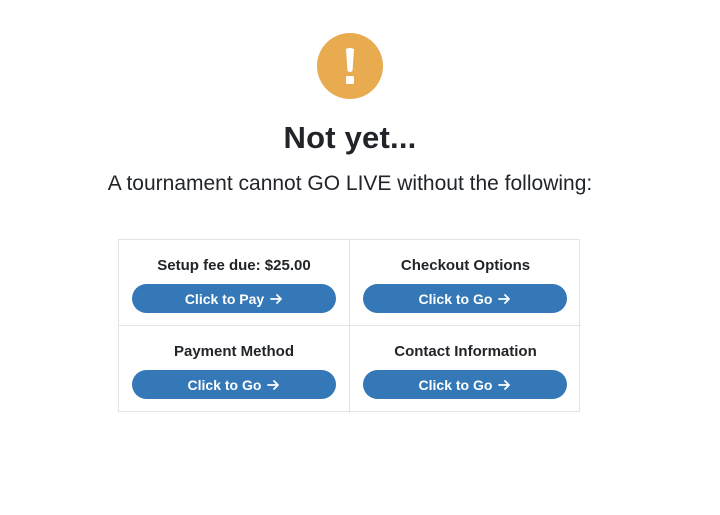 The height and width of the screenshot is (515, 720). I want to click on requirement-label: Setup fee due: $25.00, so click(234, 265).